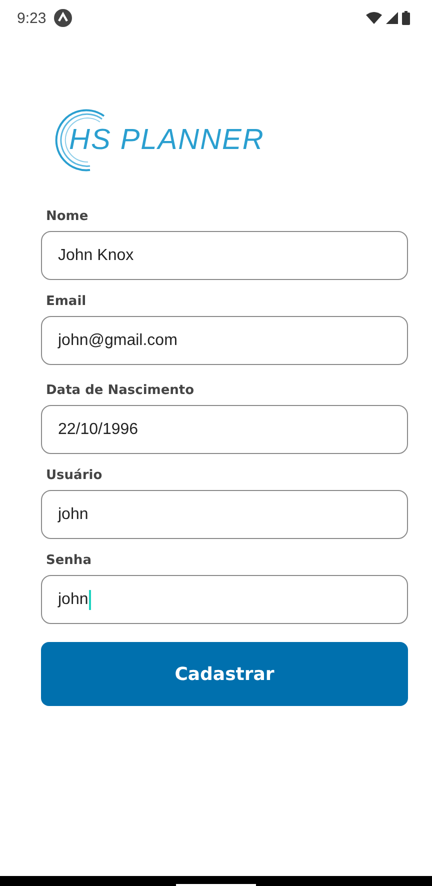  Describe the element at coordinates (224, 429) in the screenshot. I see `input-field: 22/10/1996` at that location.